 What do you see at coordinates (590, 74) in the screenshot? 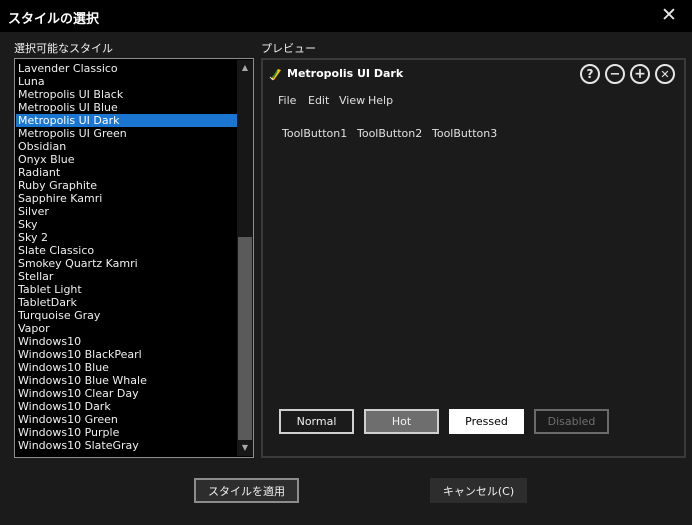
I see `help-icon: ?` at bounding box center [590, 74].